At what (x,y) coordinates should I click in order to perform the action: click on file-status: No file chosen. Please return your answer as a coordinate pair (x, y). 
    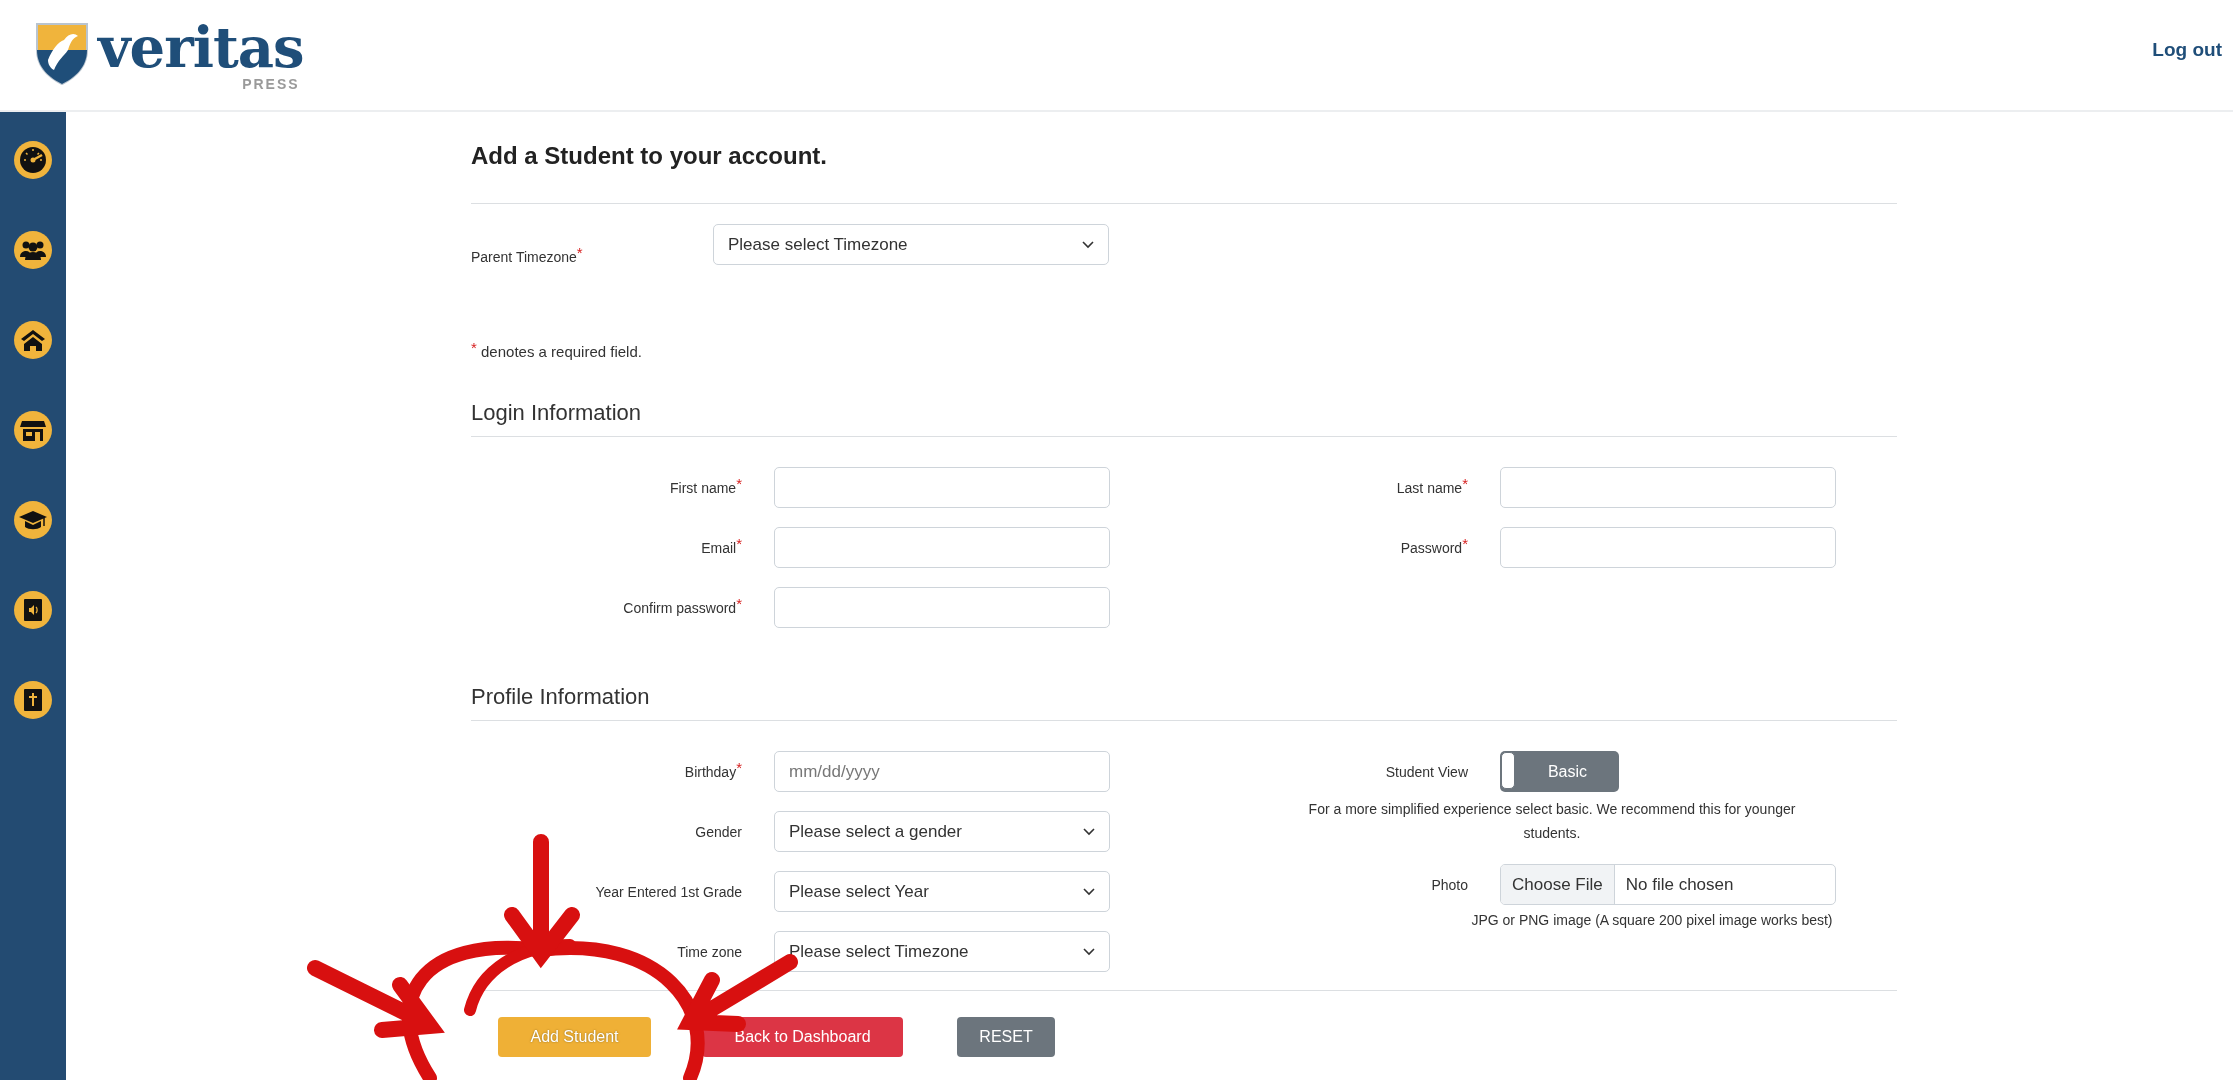
    Looking at the image, I should click on (1679, 884).